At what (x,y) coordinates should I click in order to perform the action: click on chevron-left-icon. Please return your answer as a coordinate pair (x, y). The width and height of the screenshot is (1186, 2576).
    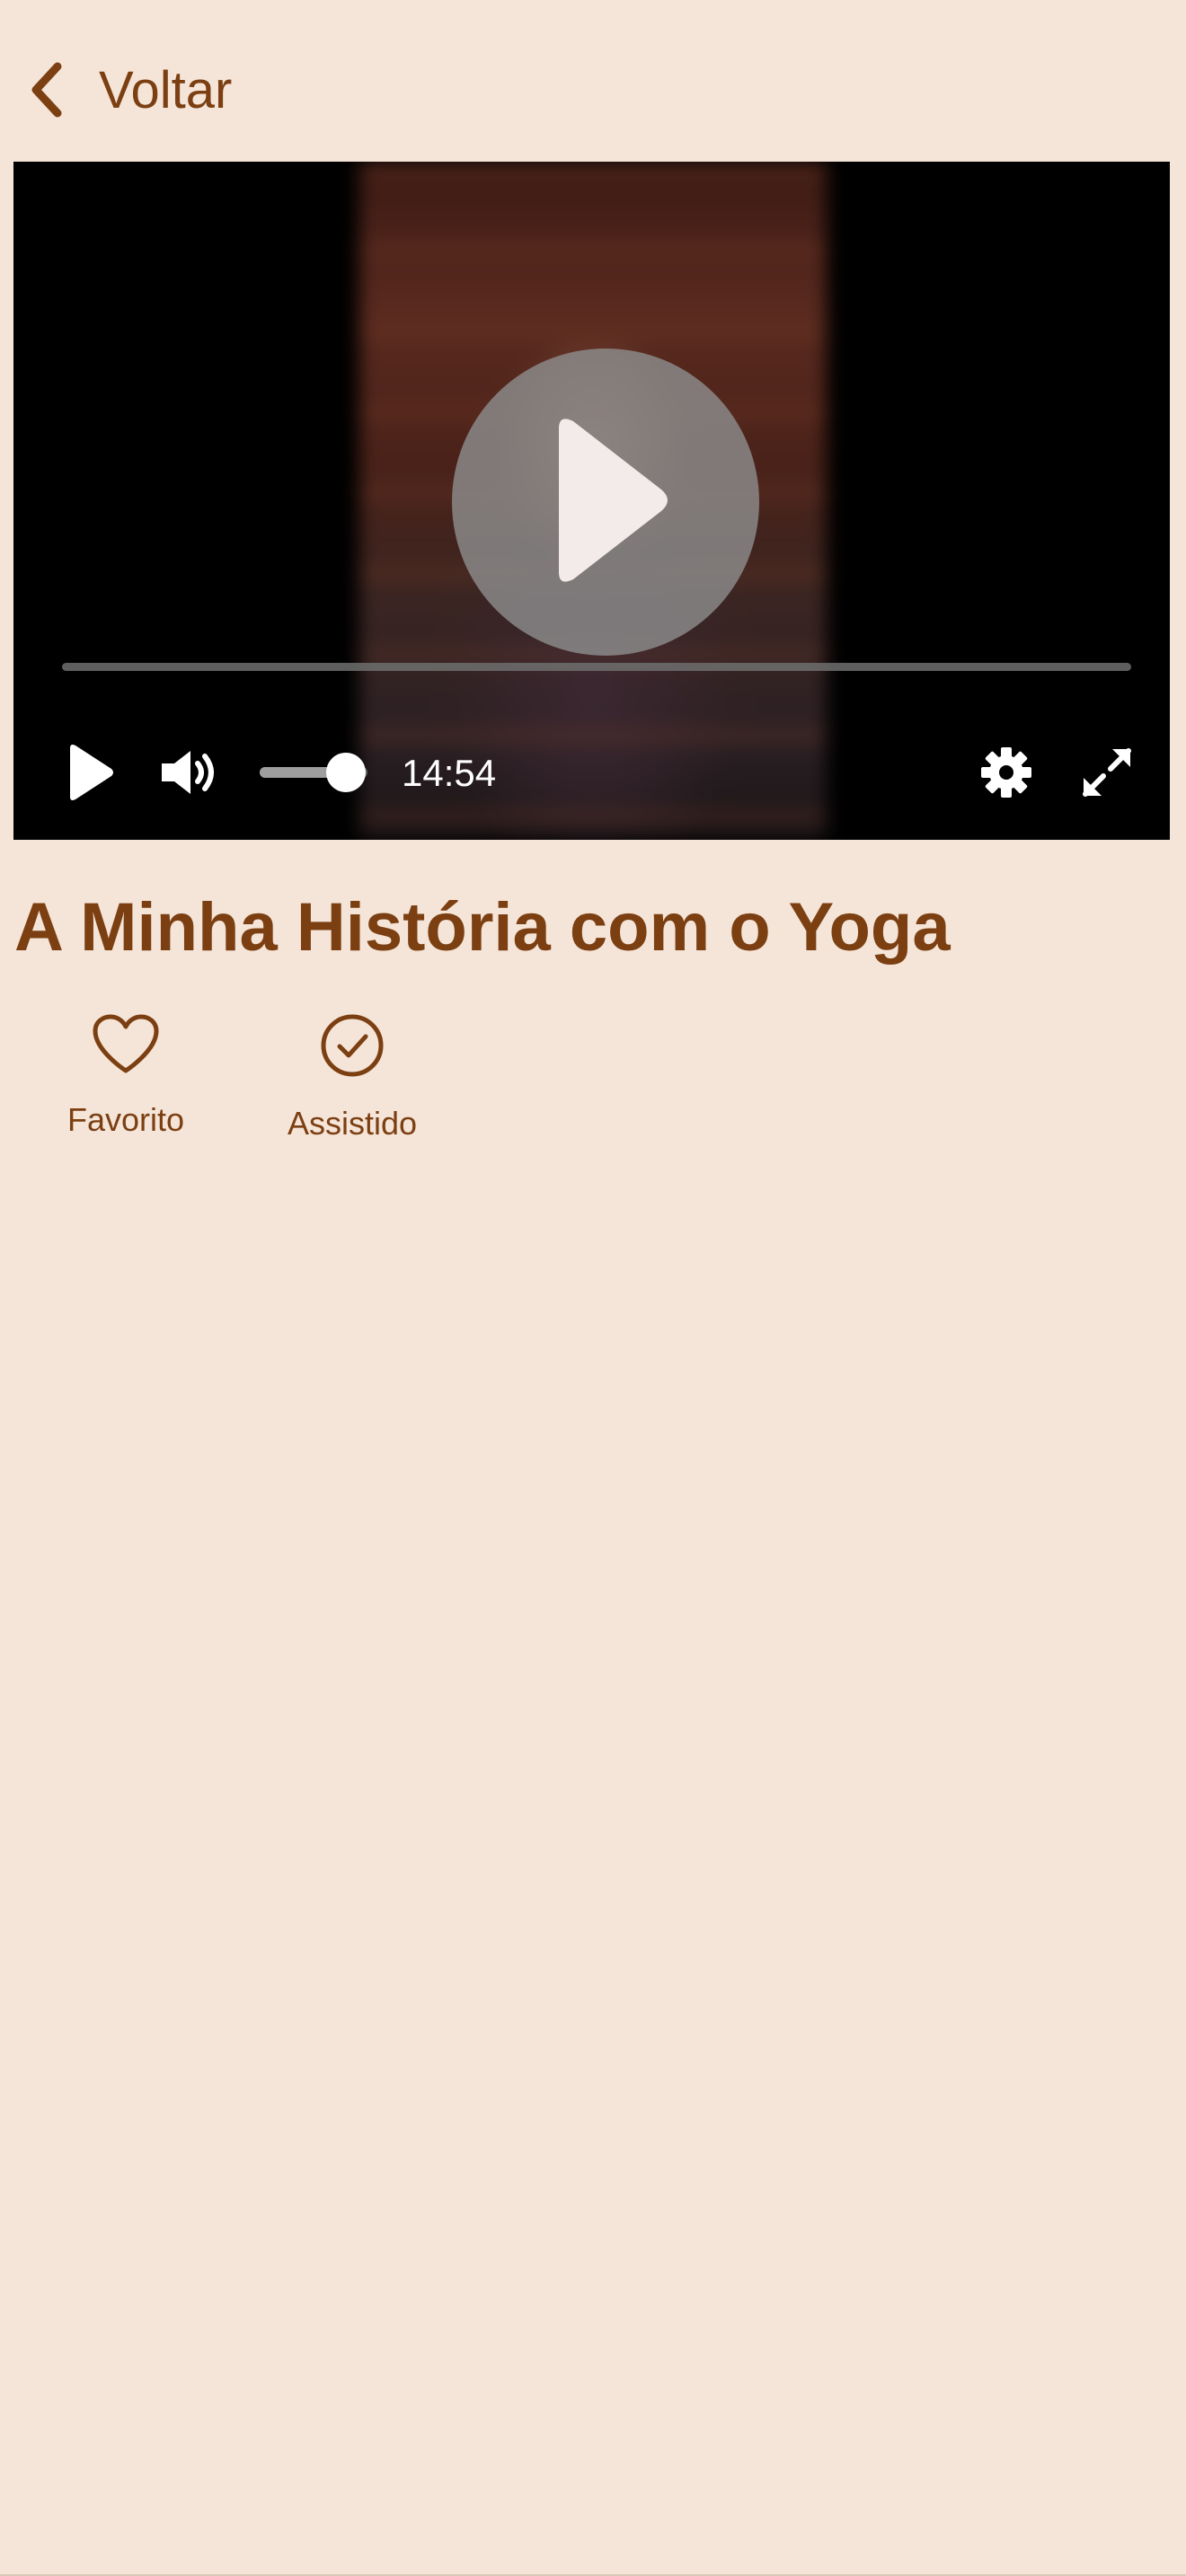
    Looking at the image, I should click on (46, 90).